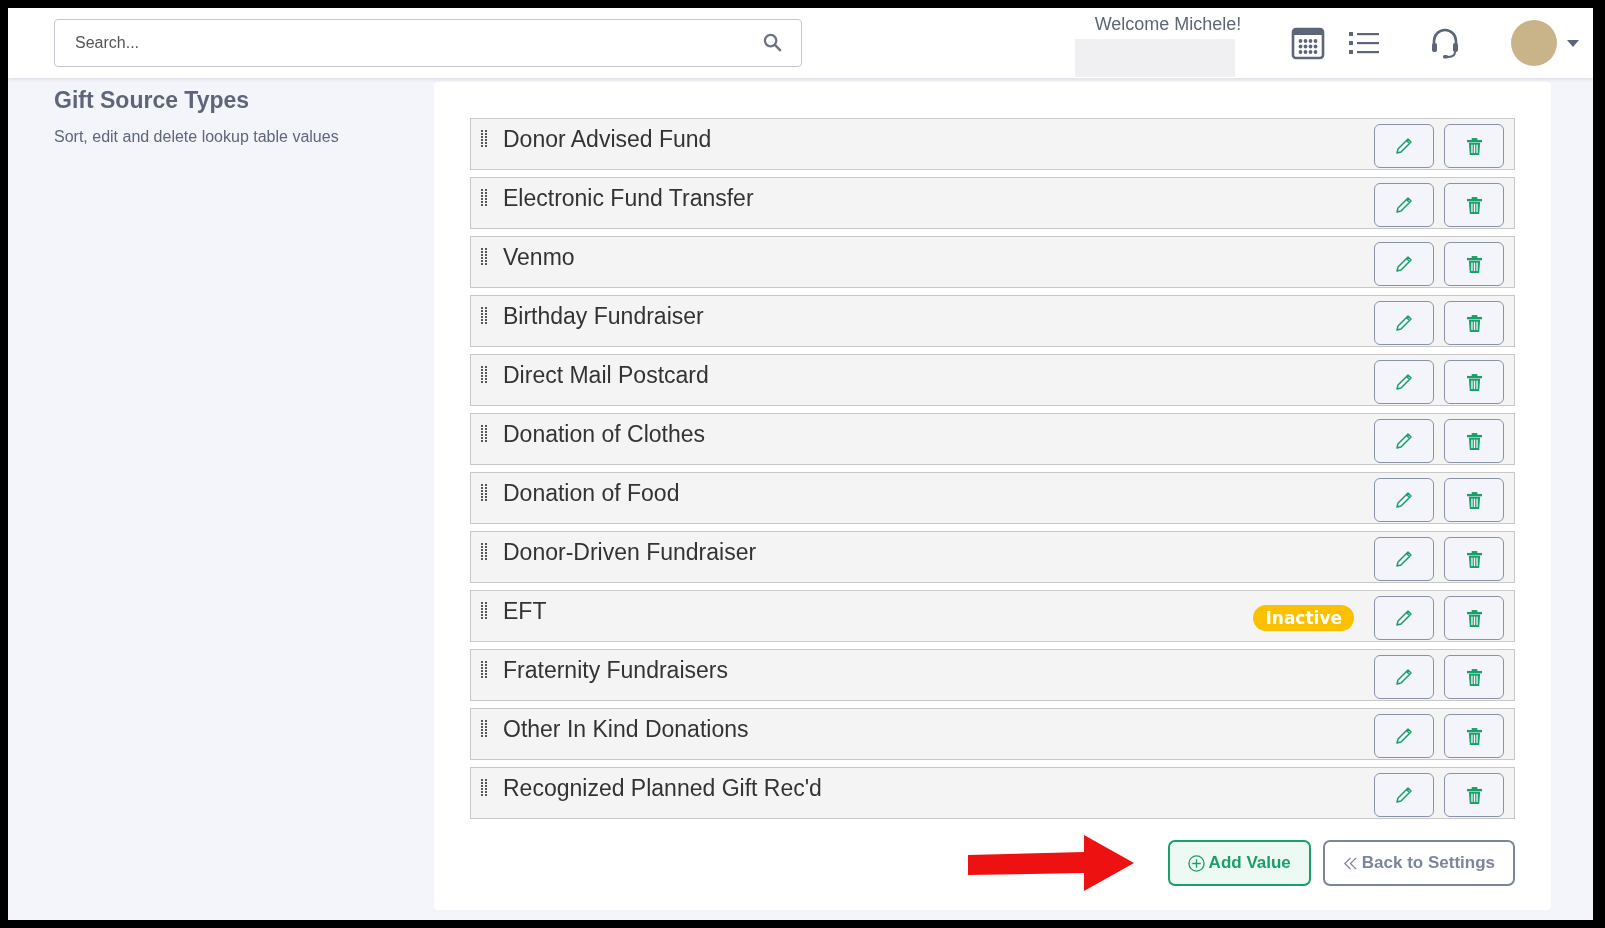 Image resolution: width=1605 pixels, height=928 pixels. I want to click on calendar-icon, so click(1308, 43).